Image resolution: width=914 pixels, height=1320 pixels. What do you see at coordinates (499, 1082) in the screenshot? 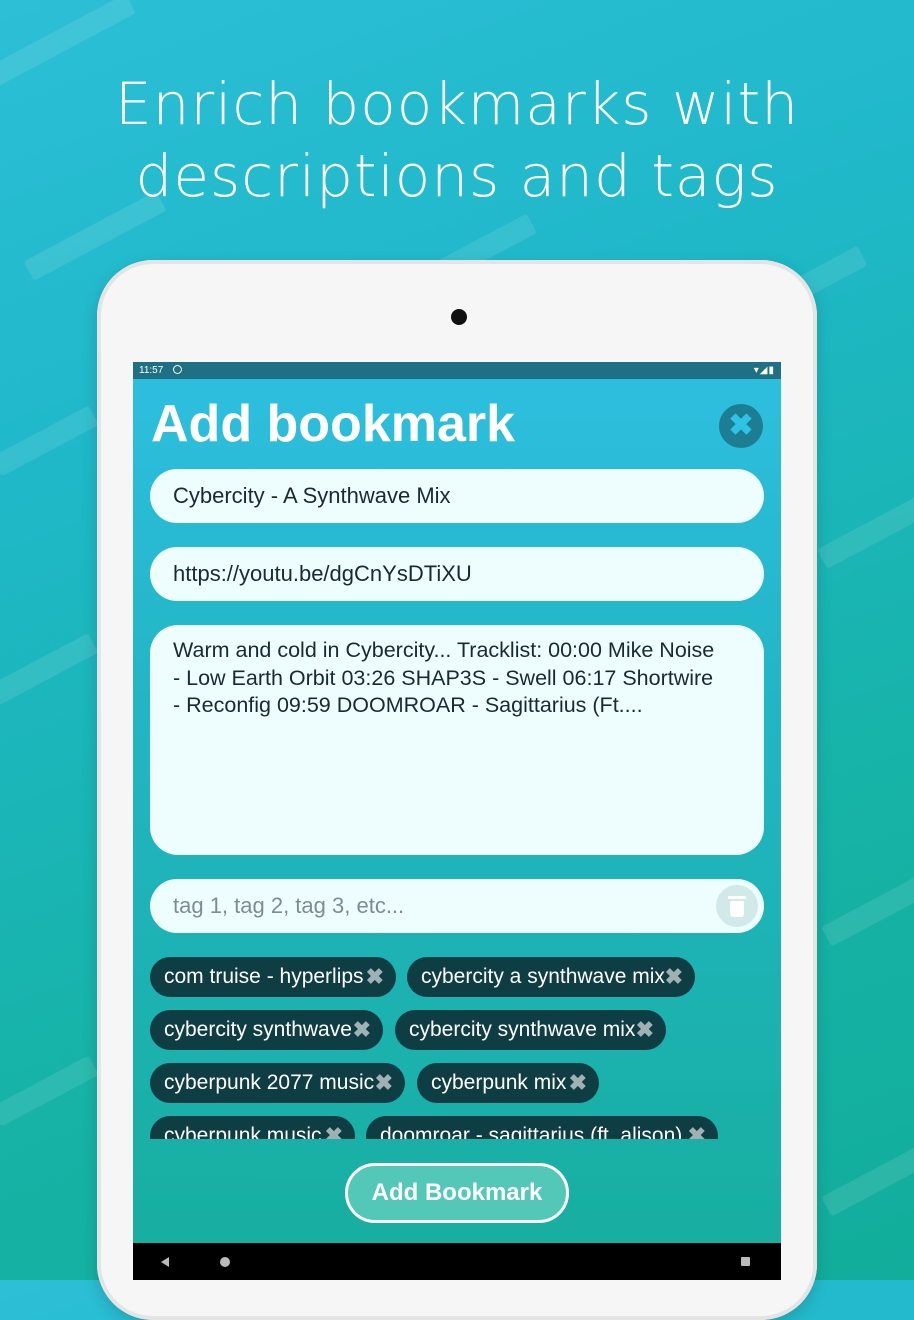
I see `tag-chip-label: cyberpunk mix` at bounding box center [499, 1082].